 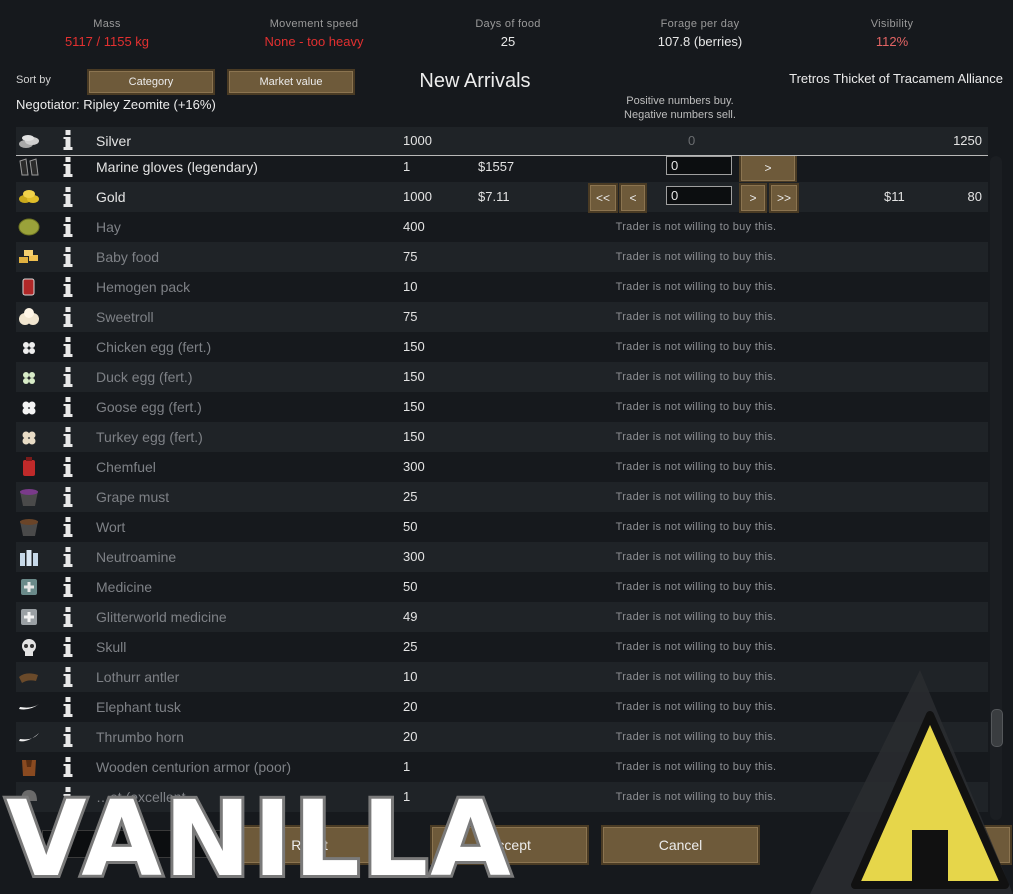 I want to click on item-name: Neutroamine, so click(x=136, y=557).